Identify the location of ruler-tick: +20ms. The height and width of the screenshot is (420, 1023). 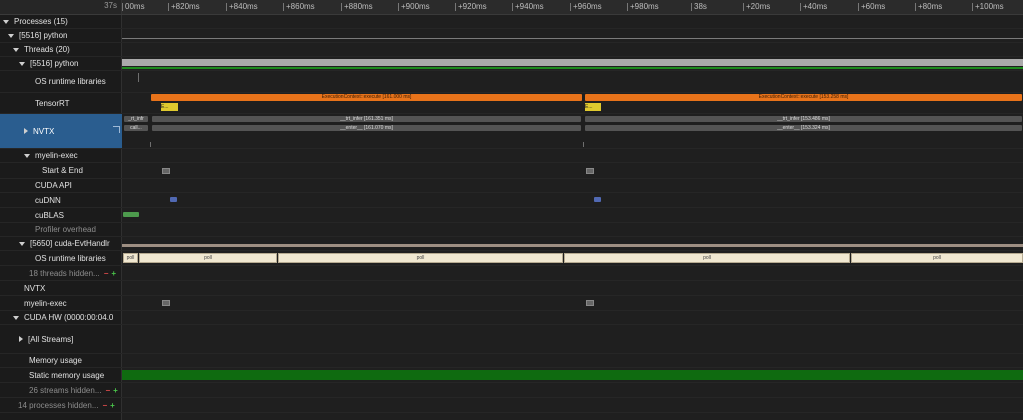
(756, 6).